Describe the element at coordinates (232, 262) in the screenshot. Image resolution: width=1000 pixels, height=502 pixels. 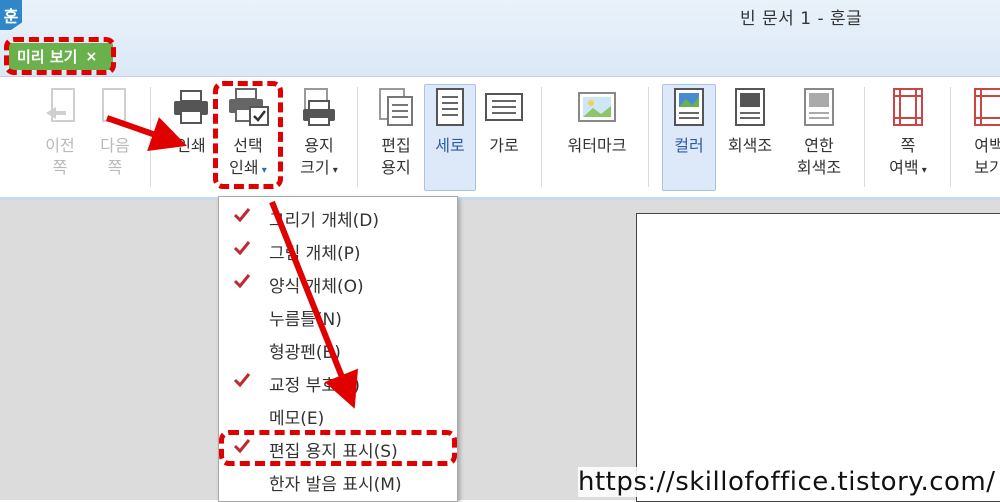
I see `annotation-arrows` at that location.